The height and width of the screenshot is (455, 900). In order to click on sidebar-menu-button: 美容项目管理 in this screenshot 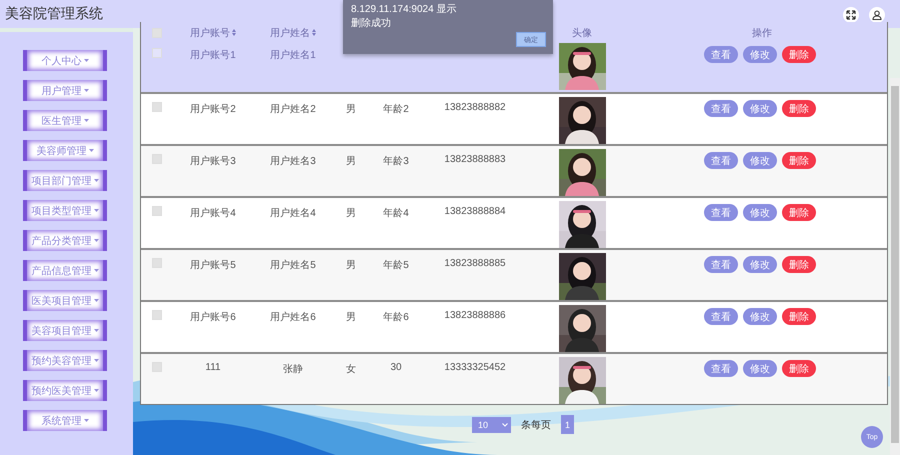, I will do `click(65, 330)`.